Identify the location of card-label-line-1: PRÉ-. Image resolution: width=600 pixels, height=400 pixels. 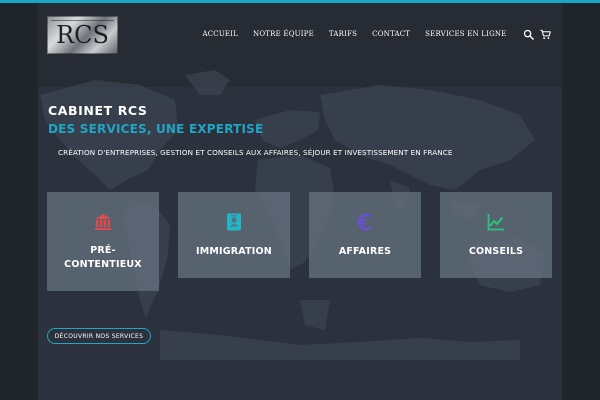
(103, 250).